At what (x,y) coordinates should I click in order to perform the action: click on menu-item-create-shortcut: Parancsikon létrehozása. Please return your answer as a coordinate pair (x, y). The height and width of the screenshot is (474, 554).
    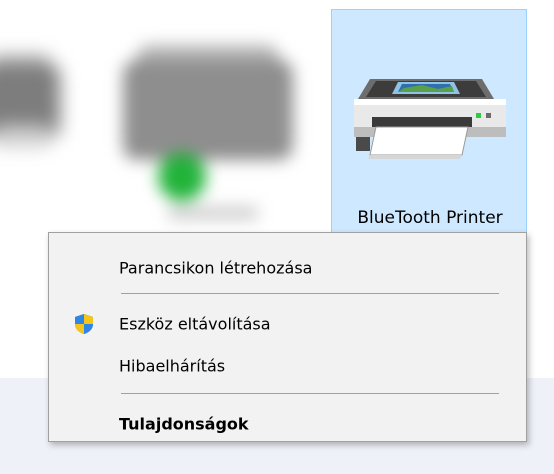
    Looking at the image, I should click on (287, 268).